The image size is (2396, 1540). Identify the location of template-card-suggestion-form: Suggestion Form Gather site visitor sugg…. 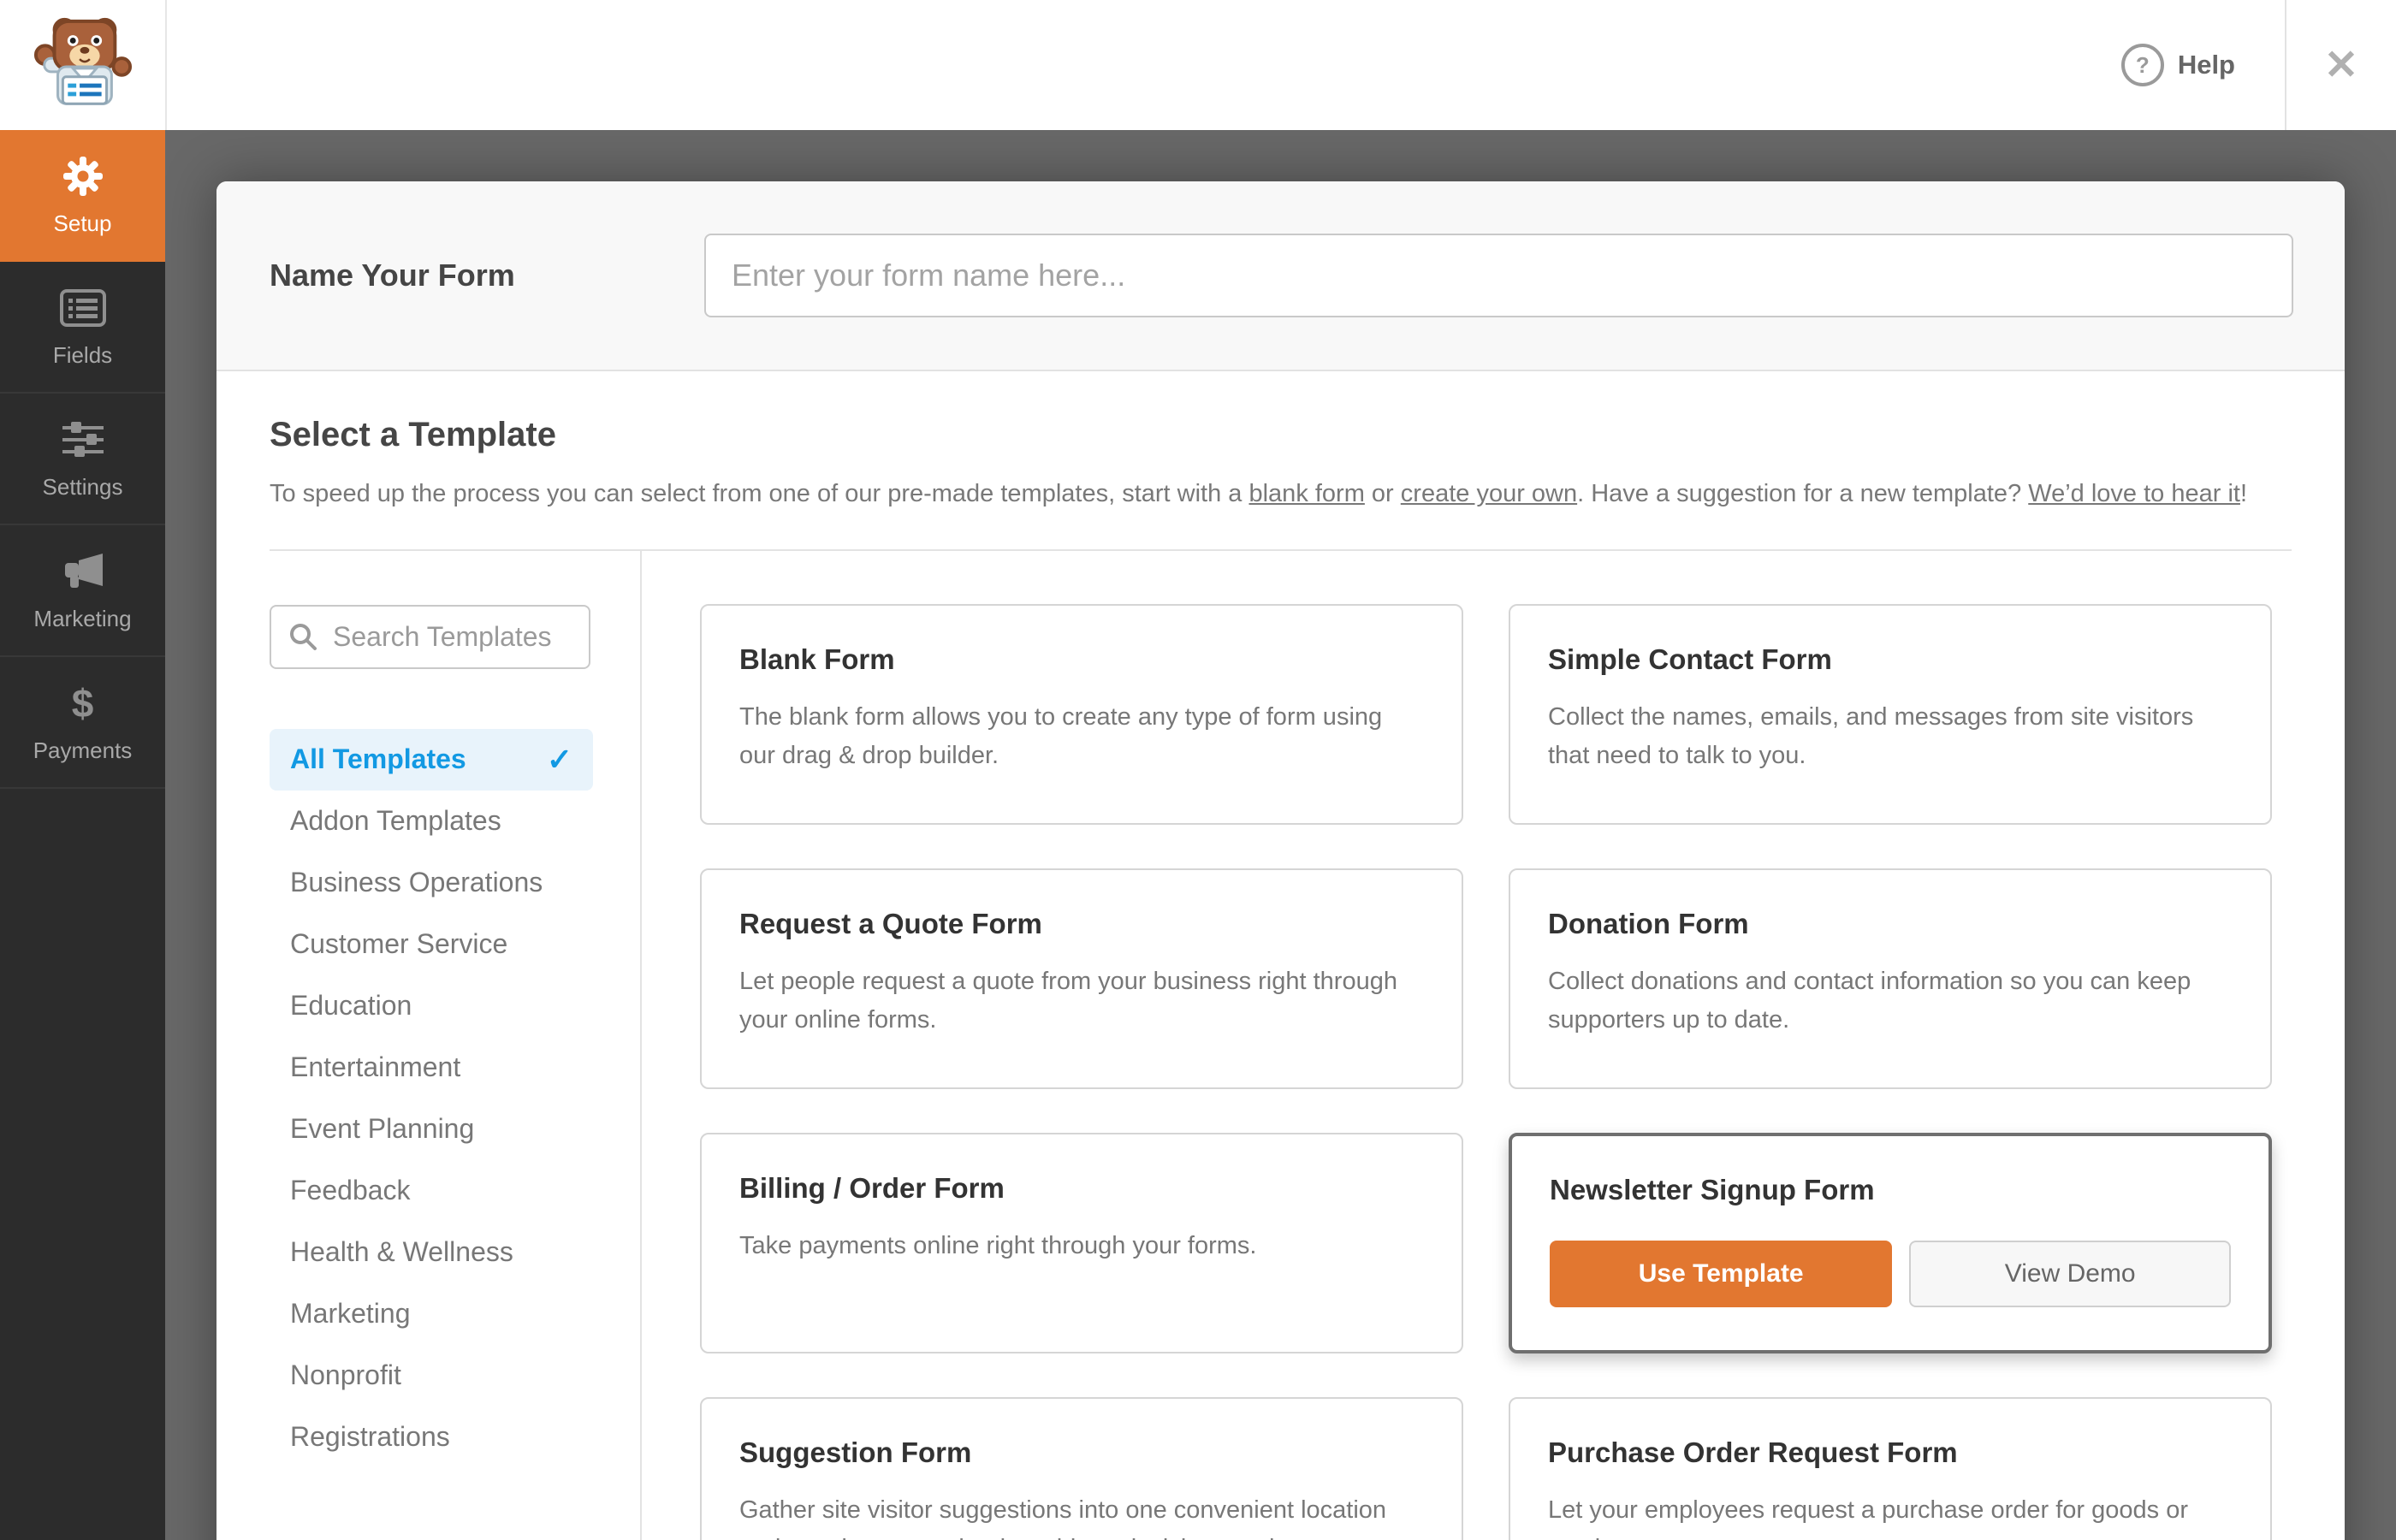
(1082, 1468).